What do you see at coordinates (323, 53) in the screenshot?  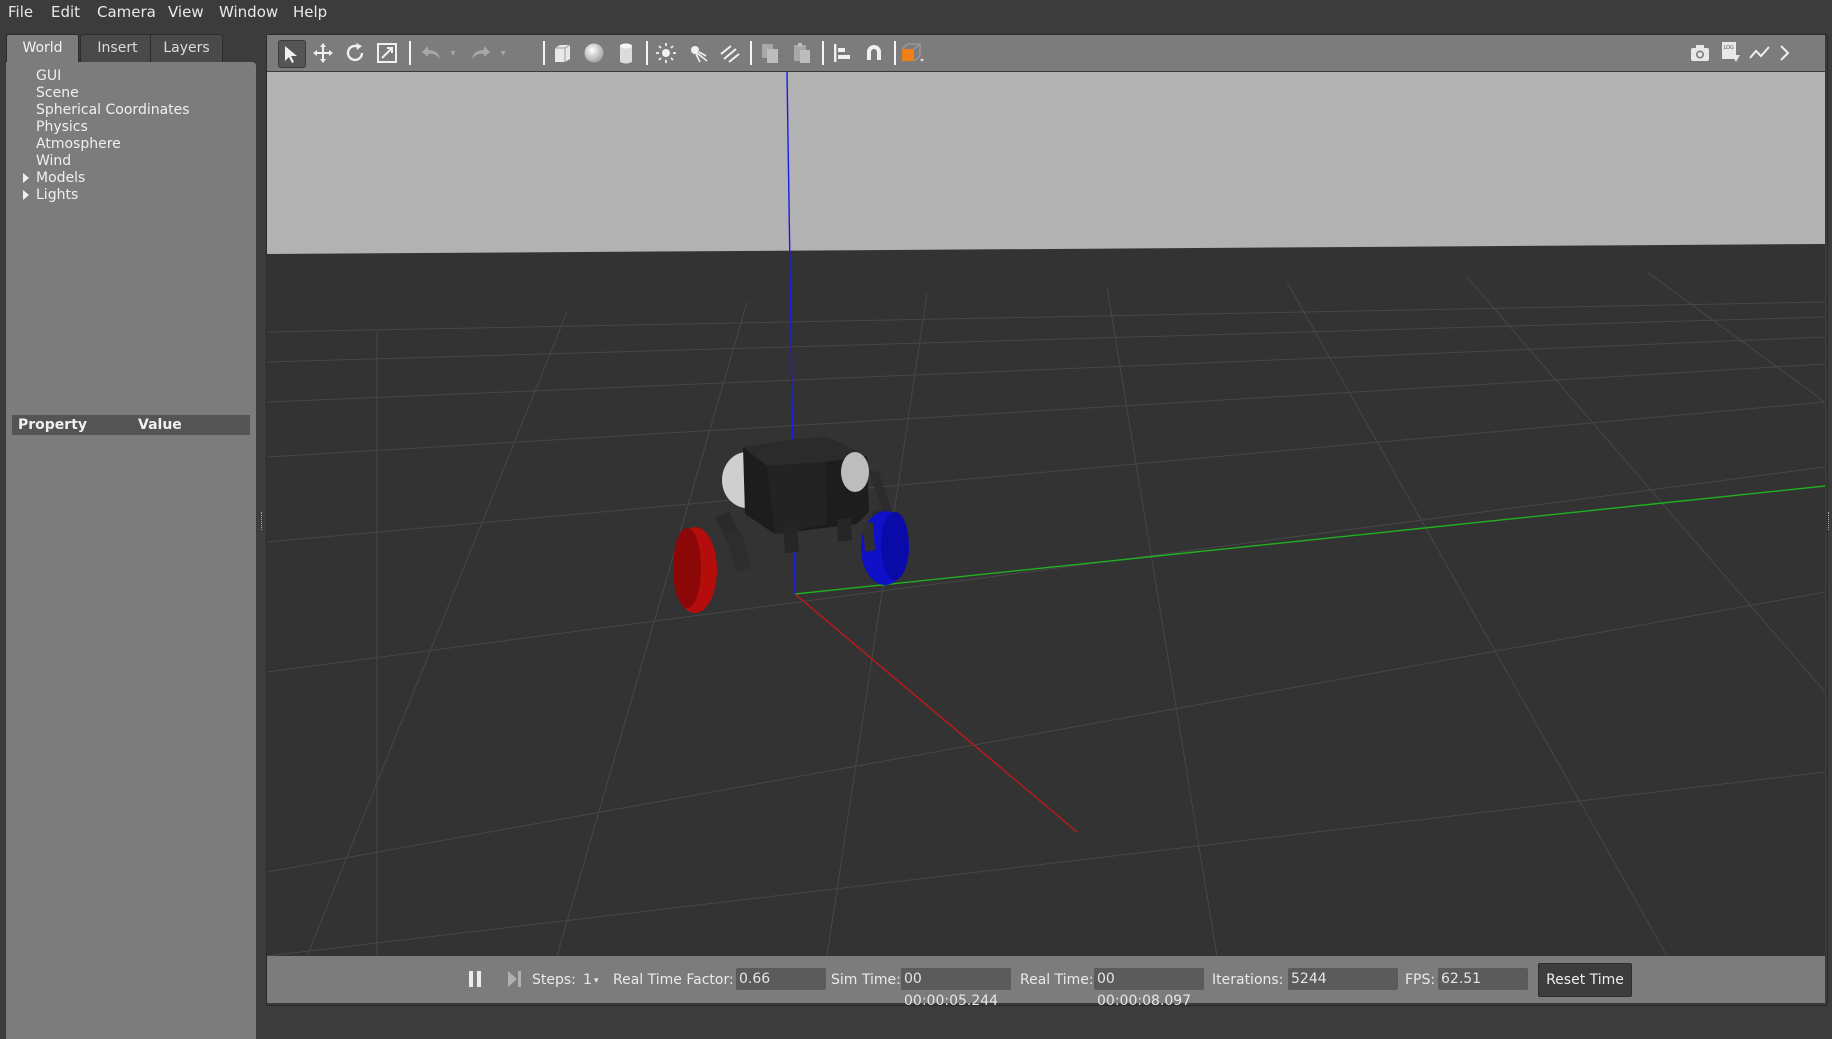 I see `translate-icon` at bounding box center [323, 53].